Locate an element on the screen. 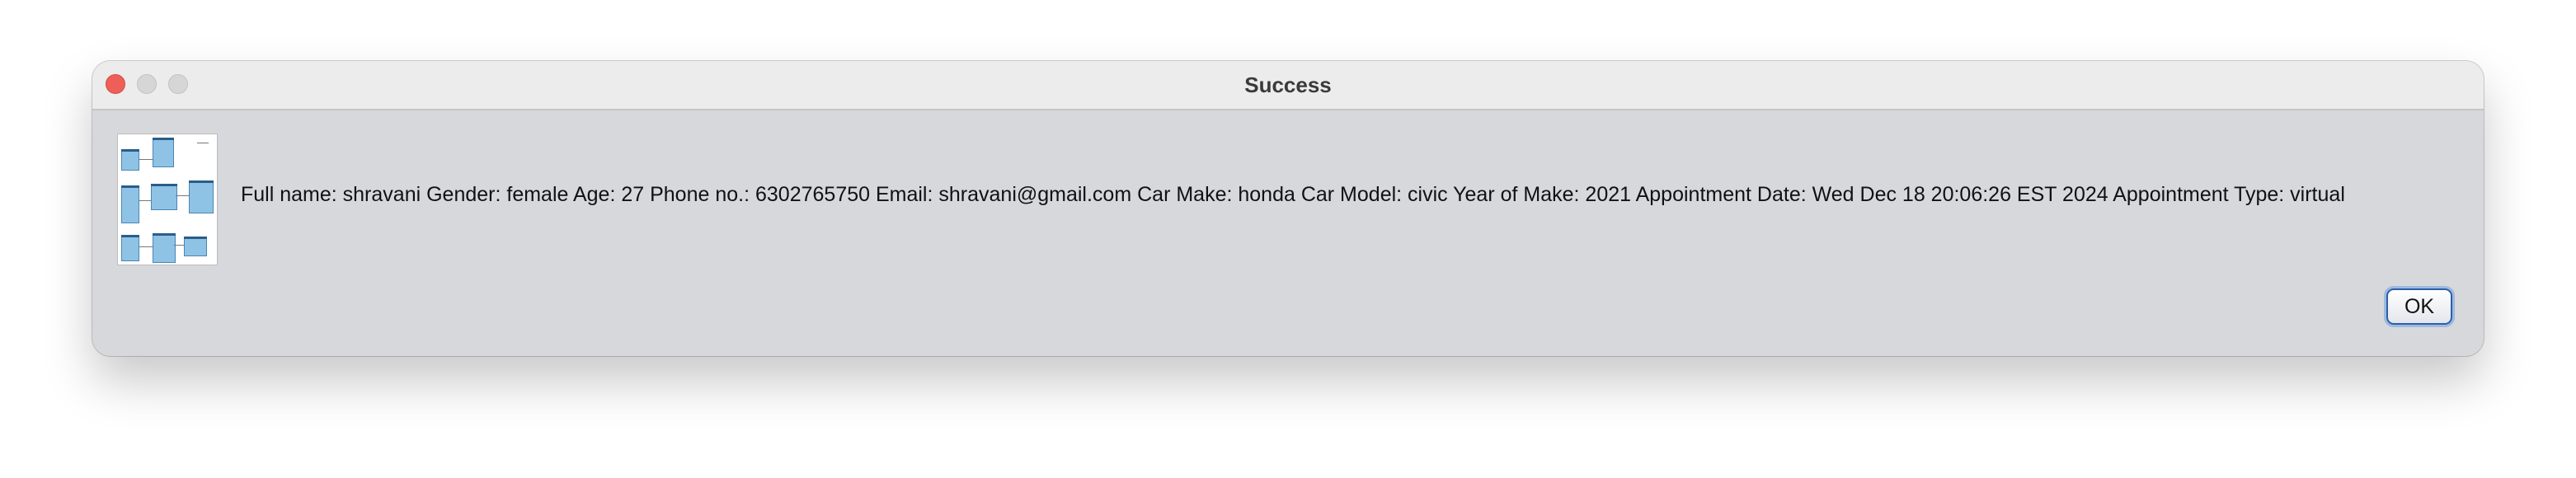 The image size is (2576, 478). window-title: Success is located at coordinates (1288, 85).